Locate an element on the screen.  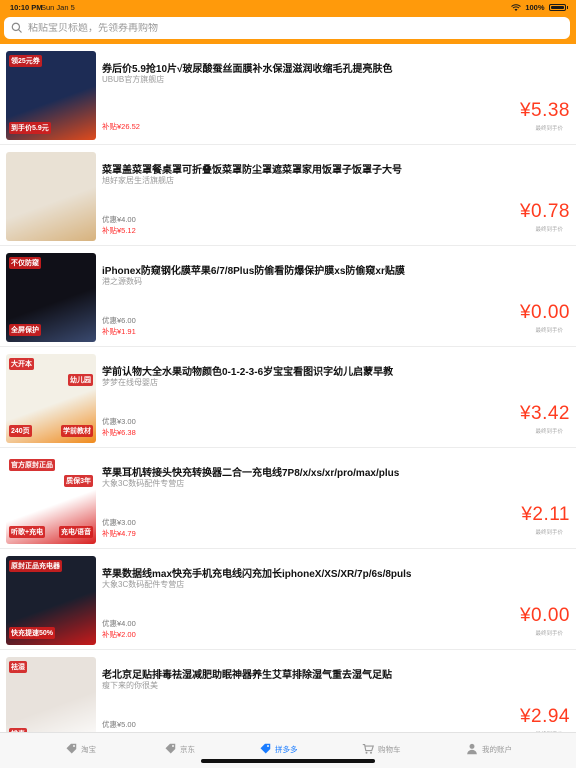
thumbnail-badge: 到手价5.9元 is located at coordinates (30, 128).